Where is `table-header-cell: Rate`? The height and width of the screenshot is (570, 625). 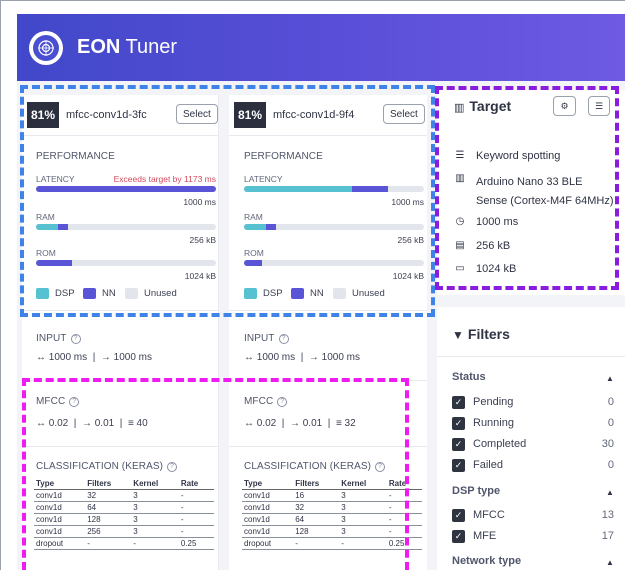 table-header-cell: Rate is located at coordinates (196, 484).